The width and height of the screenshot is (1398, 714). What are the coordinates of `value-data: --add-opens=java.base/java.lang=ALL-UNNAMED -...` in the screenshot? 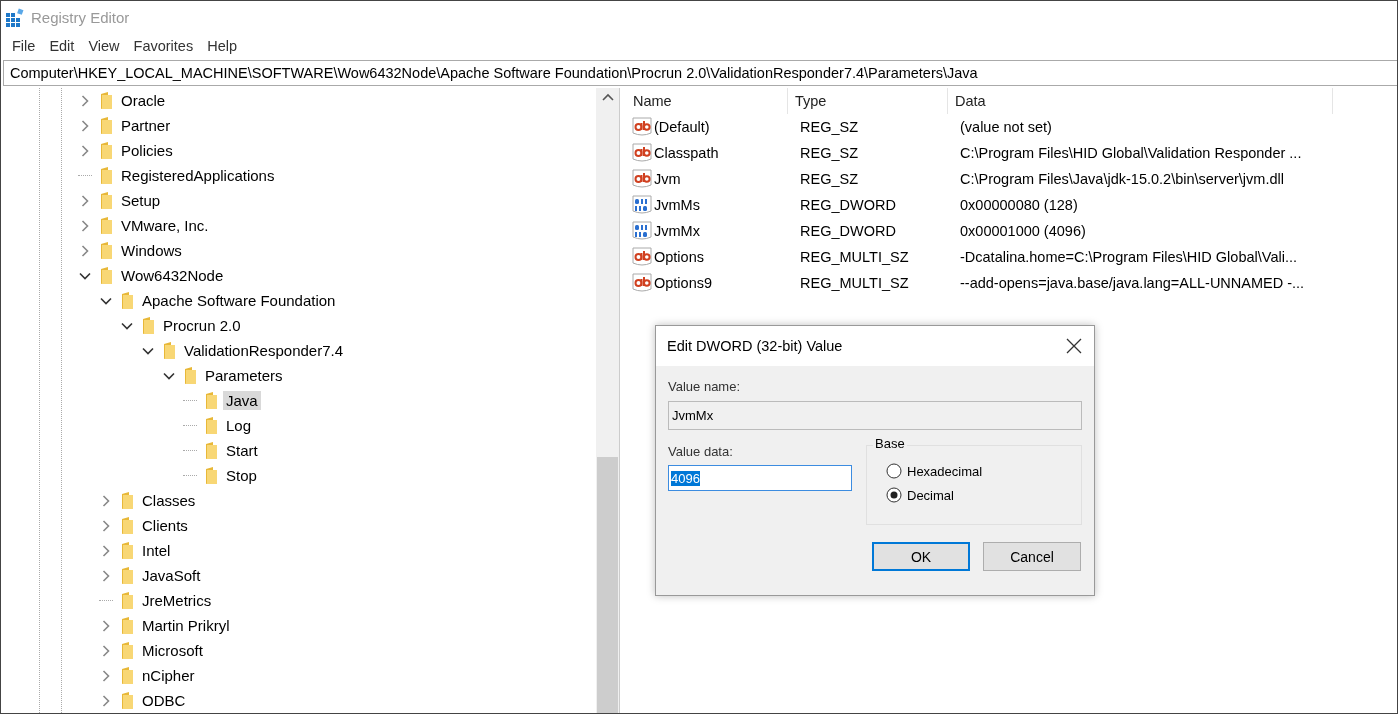 It's located at (1132, 283).